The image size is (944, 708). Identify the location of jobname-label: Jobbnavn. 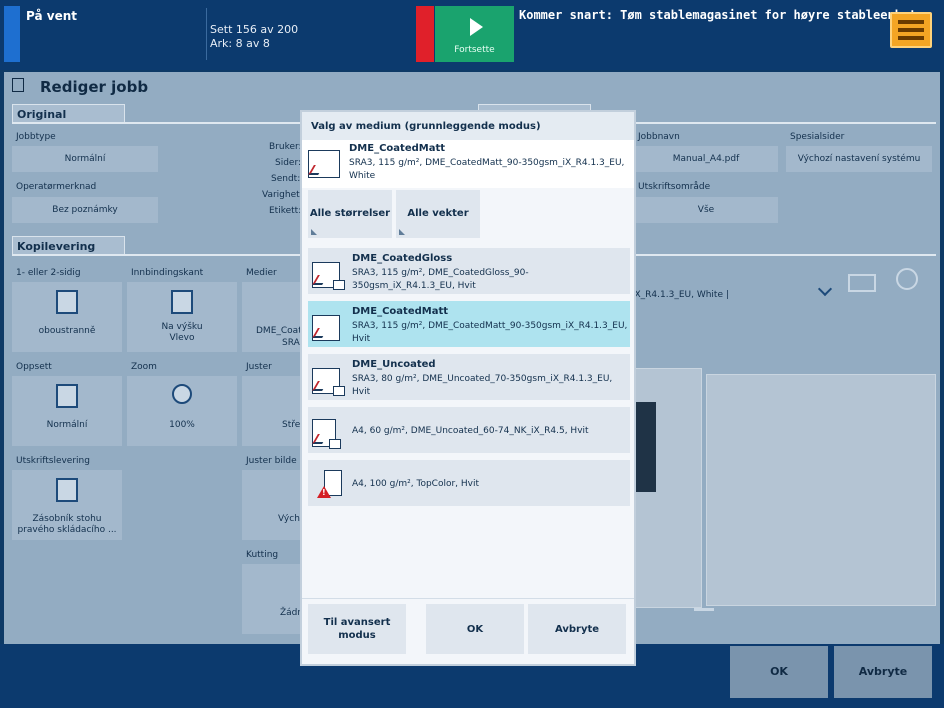
(659, 137).